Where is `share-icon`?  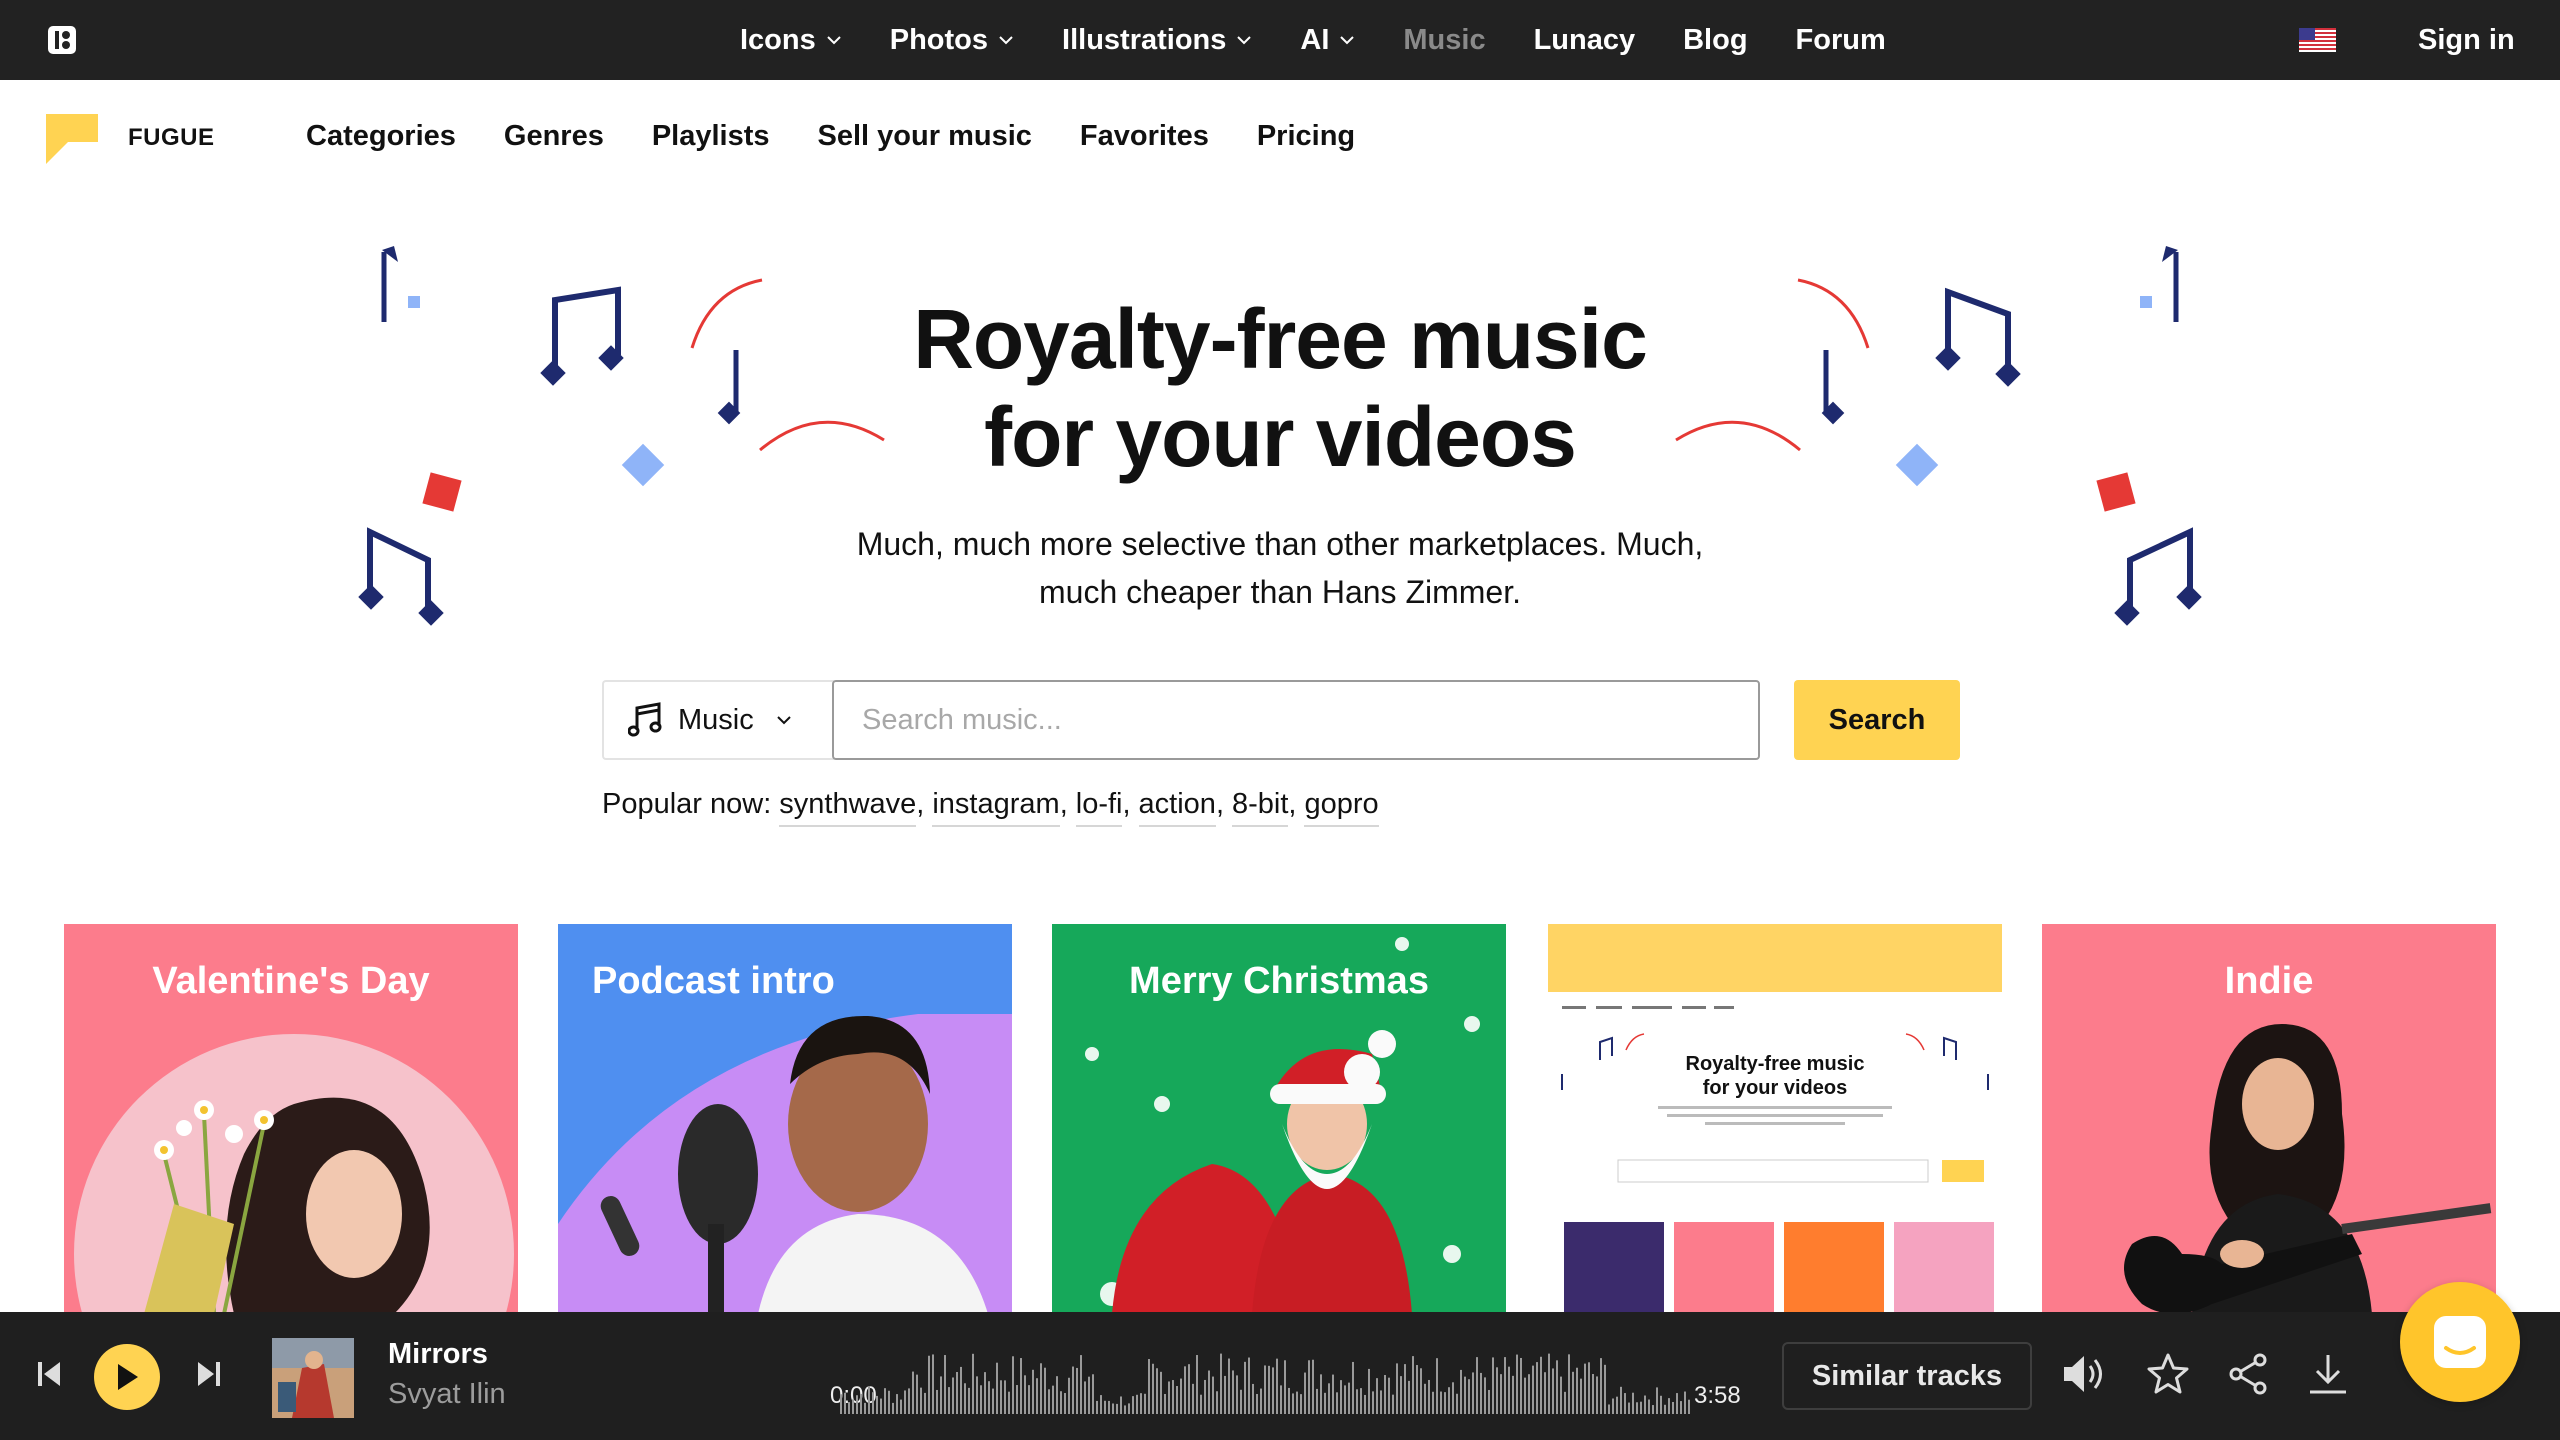 share-icon is located at coordinates (2248, 1374).